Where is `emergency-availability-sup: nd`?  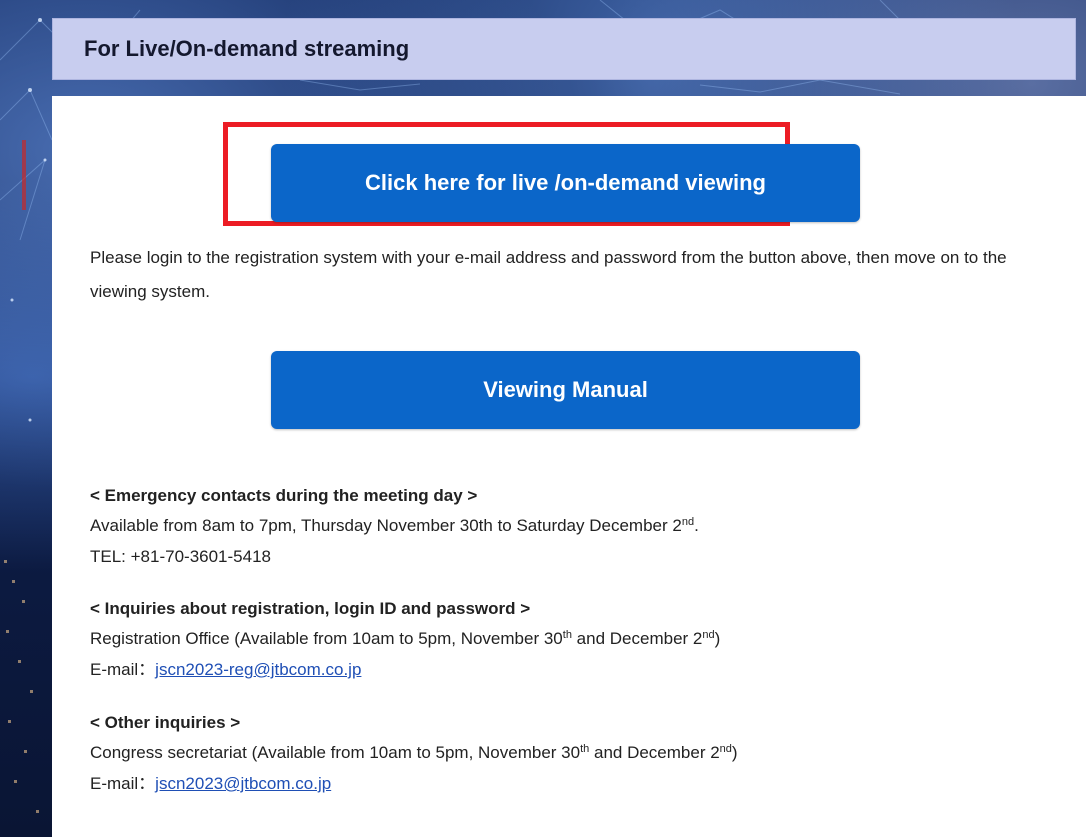 emergency-availability-sup: nd is located at coordinates (688, 522).